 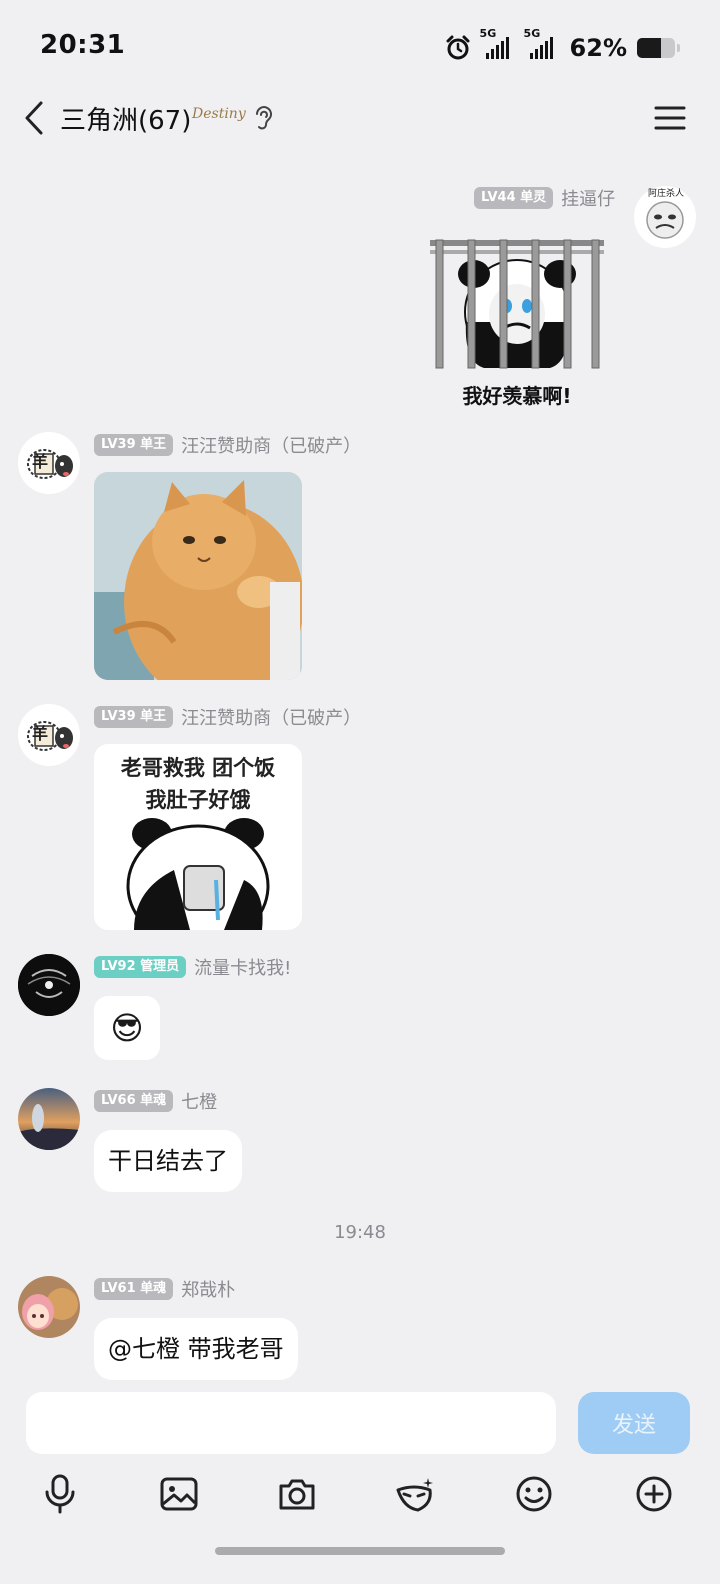 I want to click on emoji-bubble: 😎, so click(x=127, y=1028).